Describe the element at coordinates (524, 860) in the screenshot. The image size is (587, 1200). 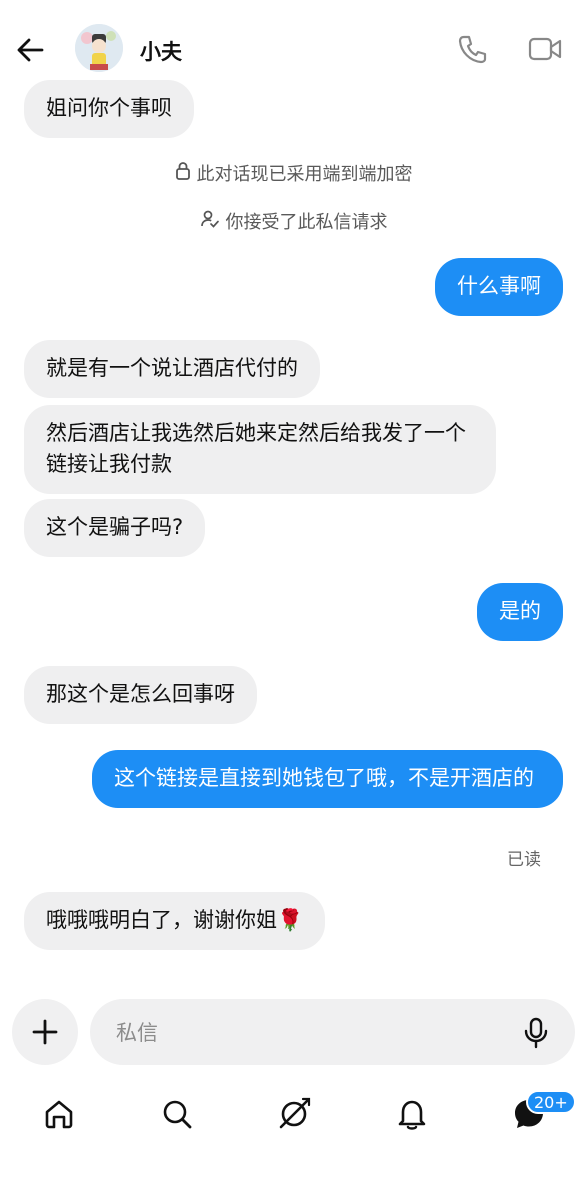
I see `read-status: 已读` at that location.